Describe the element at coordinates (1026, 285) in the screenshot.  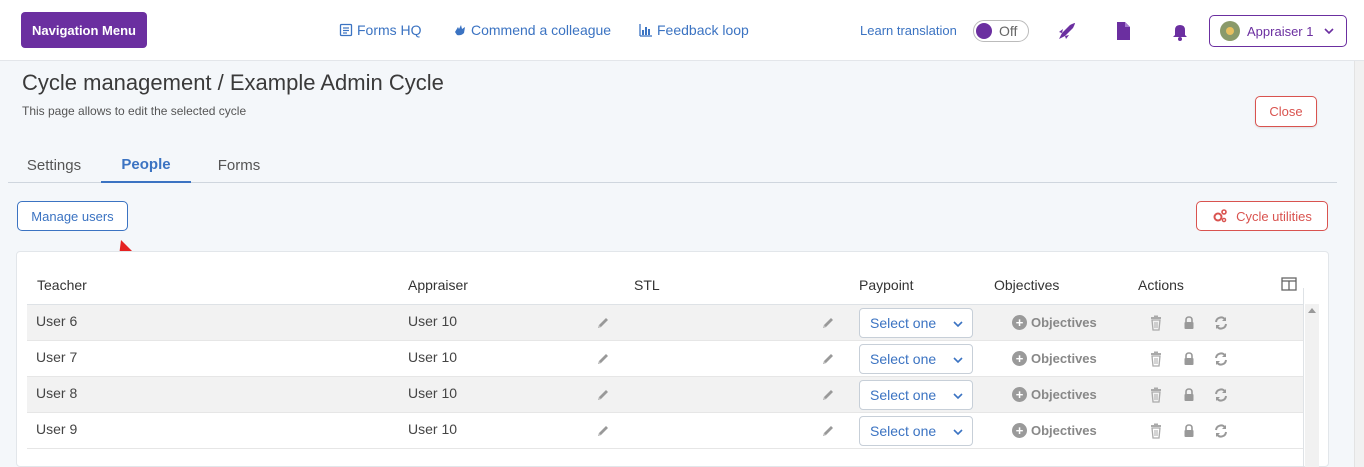
I see `column-header-objectives: Objectives` at that location.